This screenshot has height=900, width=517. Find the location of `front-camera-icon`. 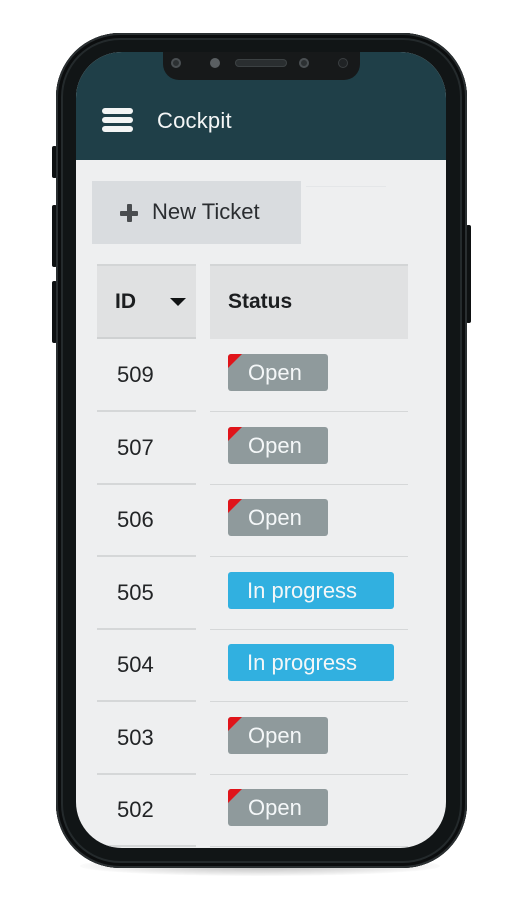

front-camera-icon is located at coordinates (304, 63).